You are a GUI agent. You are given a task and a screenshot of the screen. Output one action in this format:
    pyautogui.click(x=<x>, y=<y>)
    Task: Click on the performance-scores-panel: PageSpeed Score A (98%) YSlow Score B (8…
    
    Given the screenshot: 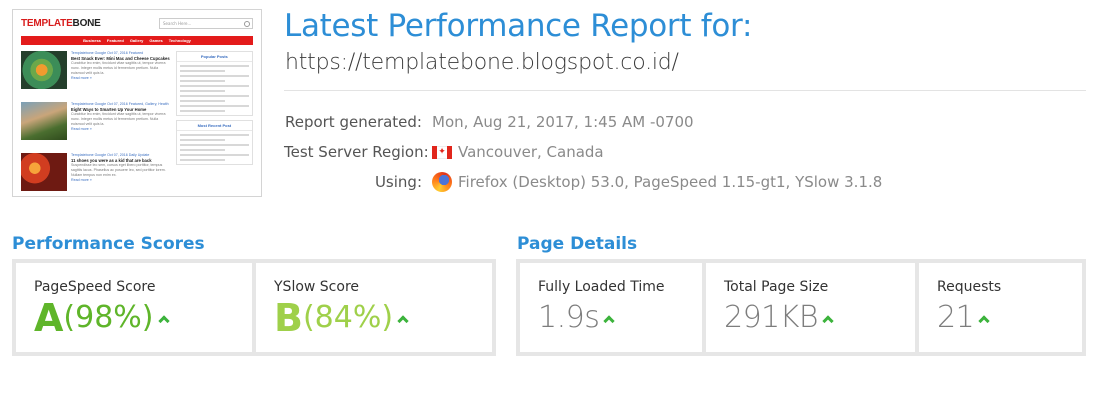 What is the action you would take?
    pyautogui.click(x=254, y=307)
    